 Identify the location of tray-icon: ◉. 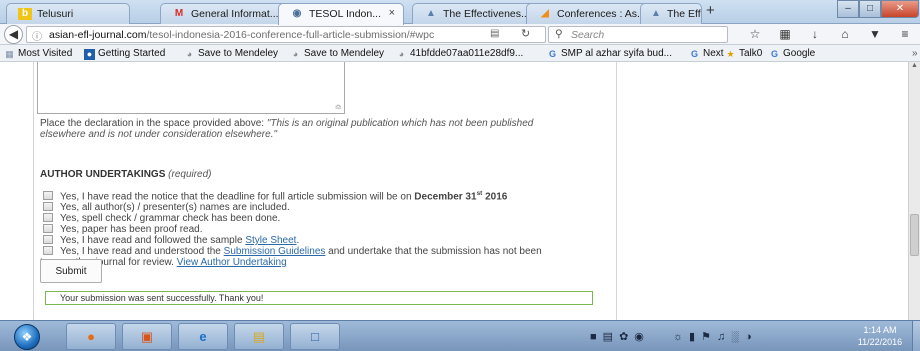
(642, 337).